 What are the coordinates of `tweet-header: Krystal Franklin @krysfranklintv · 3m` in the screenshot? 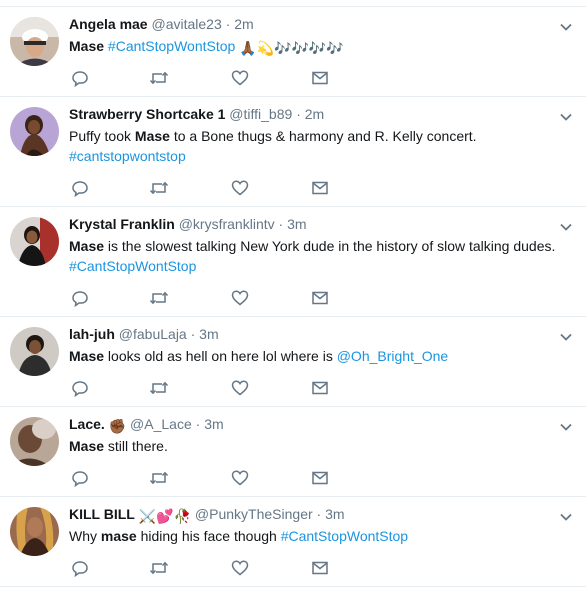 It's located at (309, 224).